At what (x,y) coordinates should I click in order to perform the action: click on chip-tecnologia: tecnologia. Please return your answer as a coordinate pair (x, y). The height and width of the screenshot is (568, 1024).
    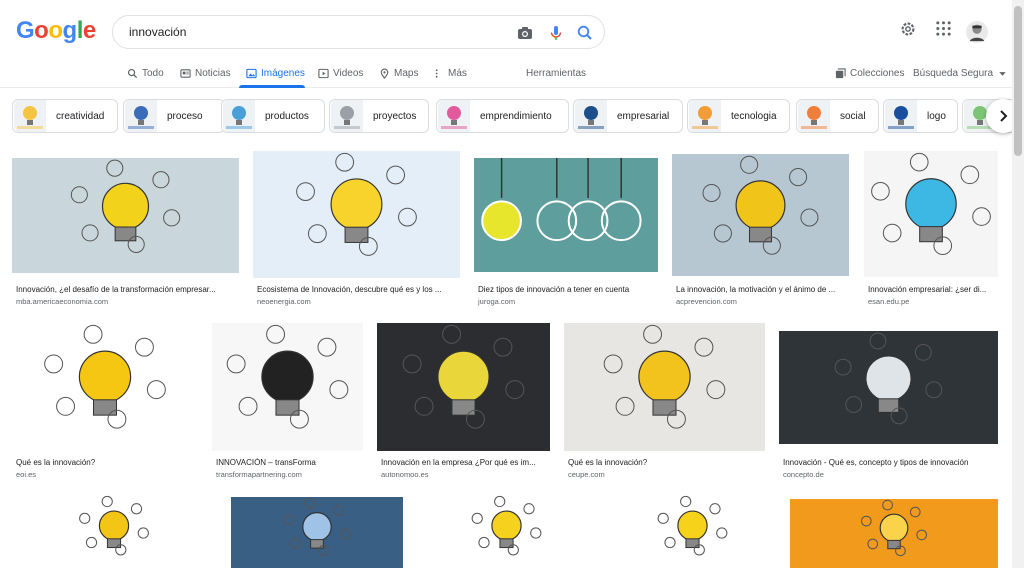
    Looking at the image, I should click on (738, 116).